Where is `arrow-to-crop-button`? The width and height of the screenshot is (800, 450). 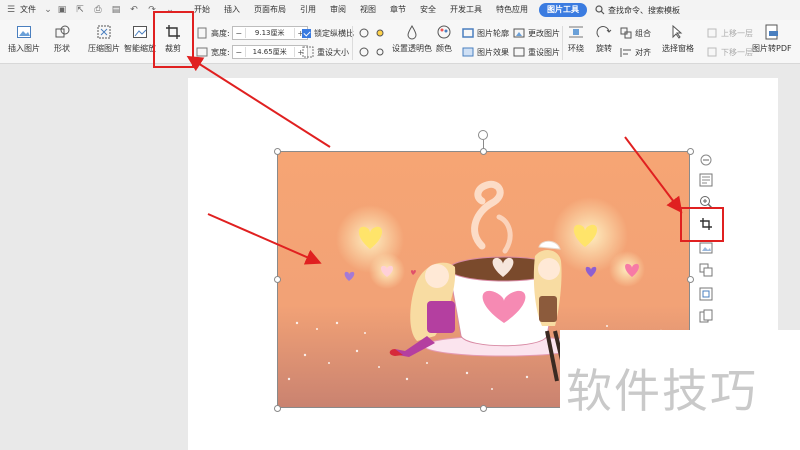
arrow-to-crop-button is located at coordinates (258, 101).